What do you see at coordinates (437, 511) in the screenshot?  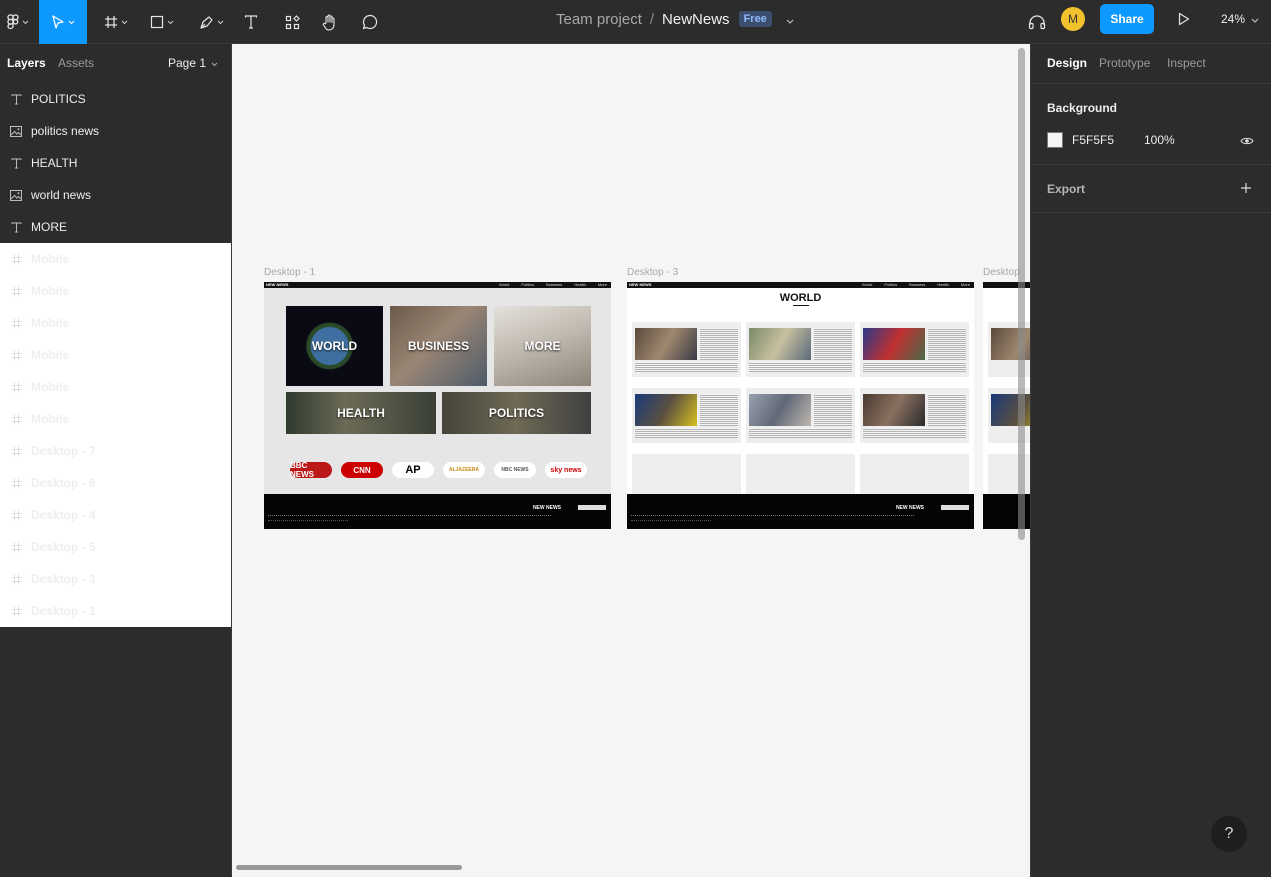 I see `frame-footer: NEW NEWS` at bounding box center [437, 511].